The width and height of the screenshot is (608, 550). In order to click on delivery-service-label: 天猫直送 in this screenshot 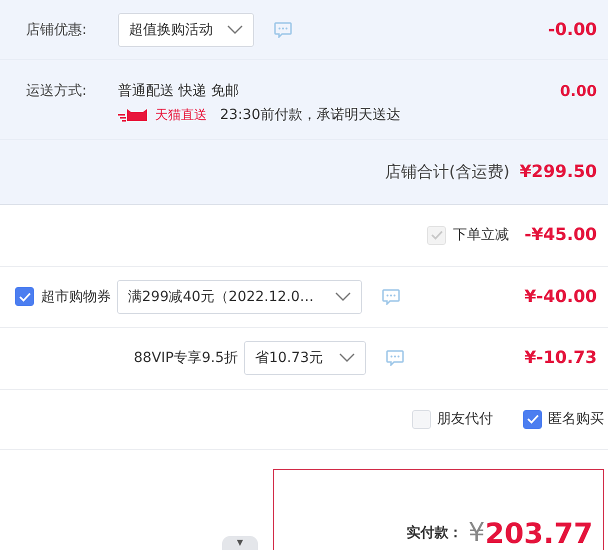, I will do `click(181, 115)`.